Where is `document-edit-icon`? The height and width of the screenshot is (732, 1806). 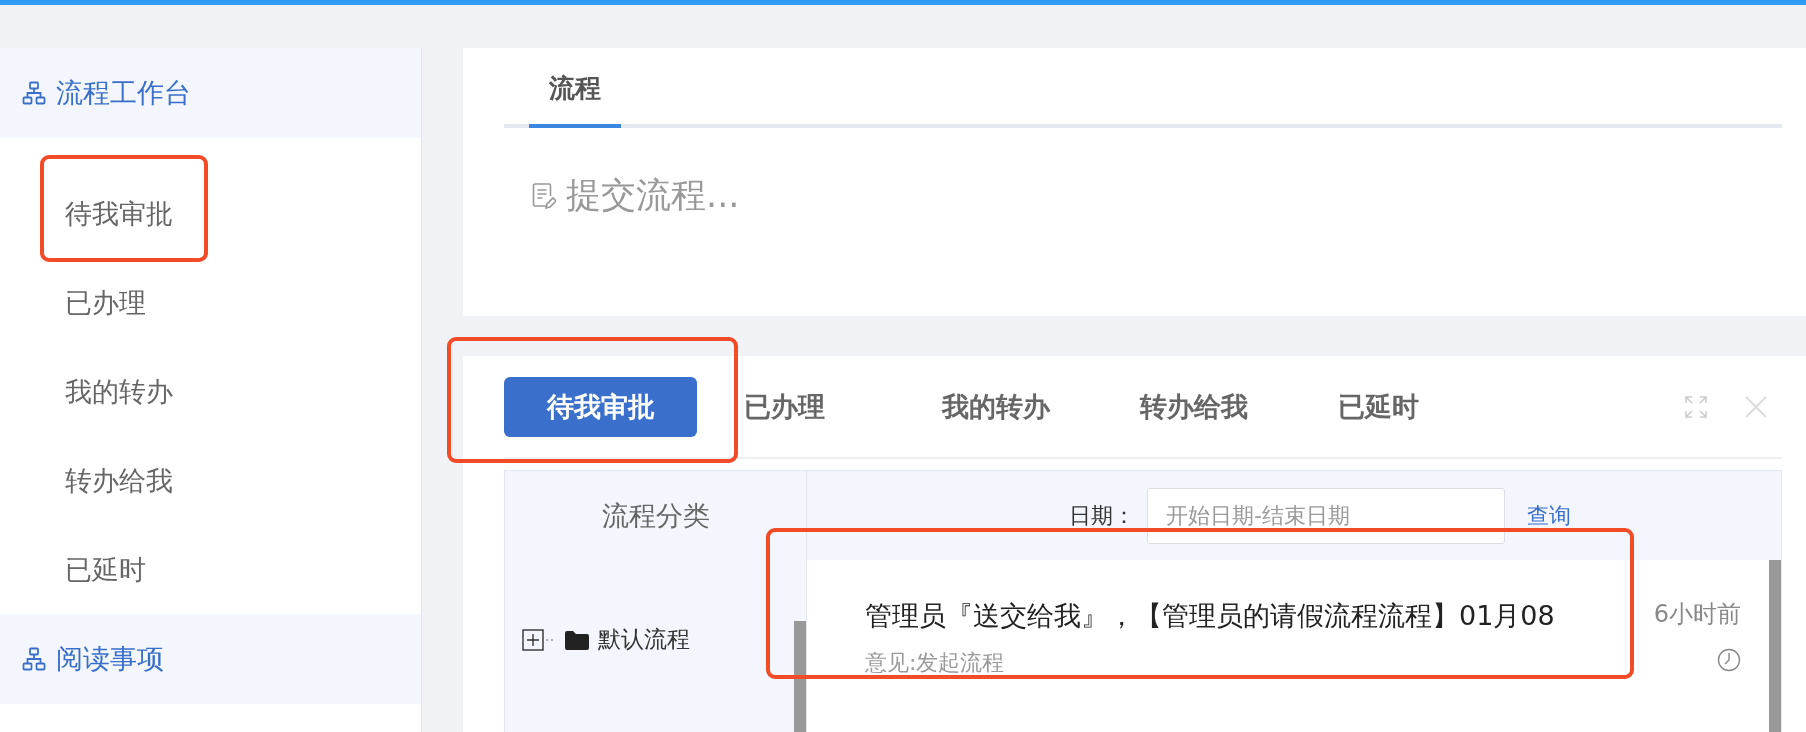
document-edit-icon is located at coordinates (544, 195).